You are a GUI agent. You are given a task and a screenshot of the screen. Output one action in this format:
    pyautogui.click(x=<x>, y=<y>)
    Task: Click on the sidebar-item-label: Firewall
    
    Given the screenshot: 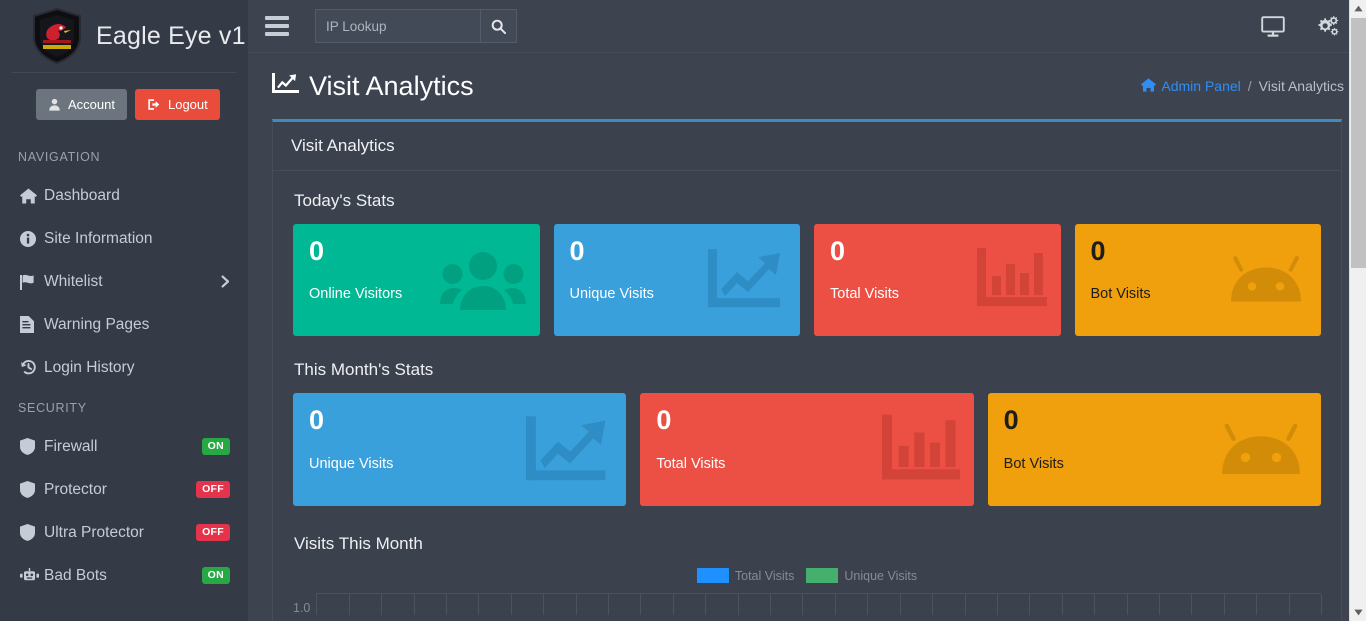 What is the action you would take?
    pyautogui.click(x=71, y=446)
    